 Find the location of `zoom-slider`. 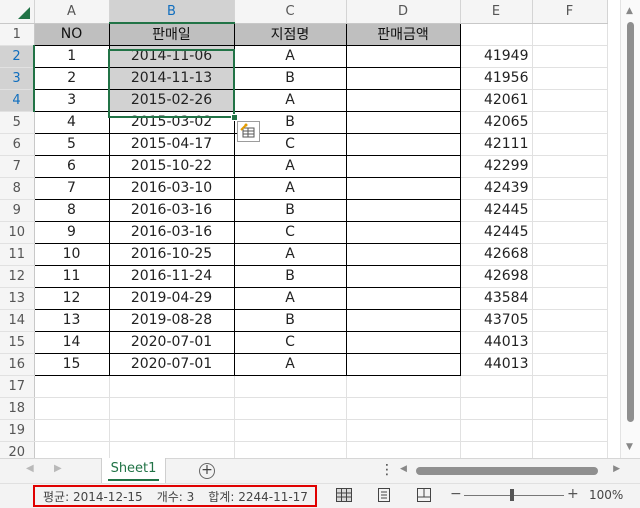

zoom-slider is located at coordinates (514, 495).